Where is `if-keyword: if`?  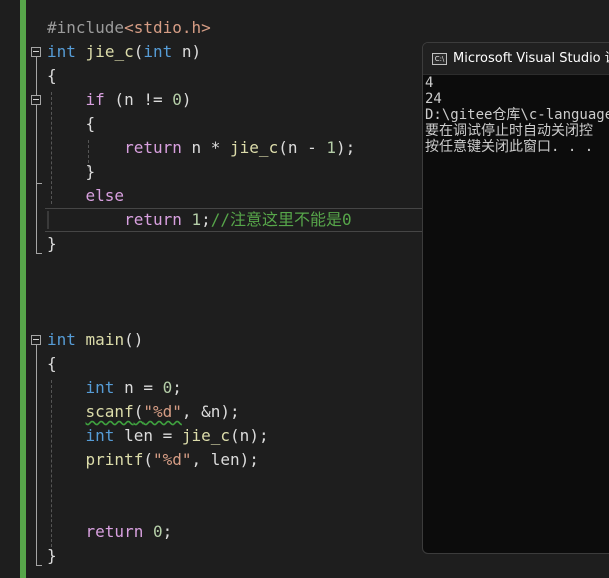
if-keyword: if is located at coordinates (95, 99).